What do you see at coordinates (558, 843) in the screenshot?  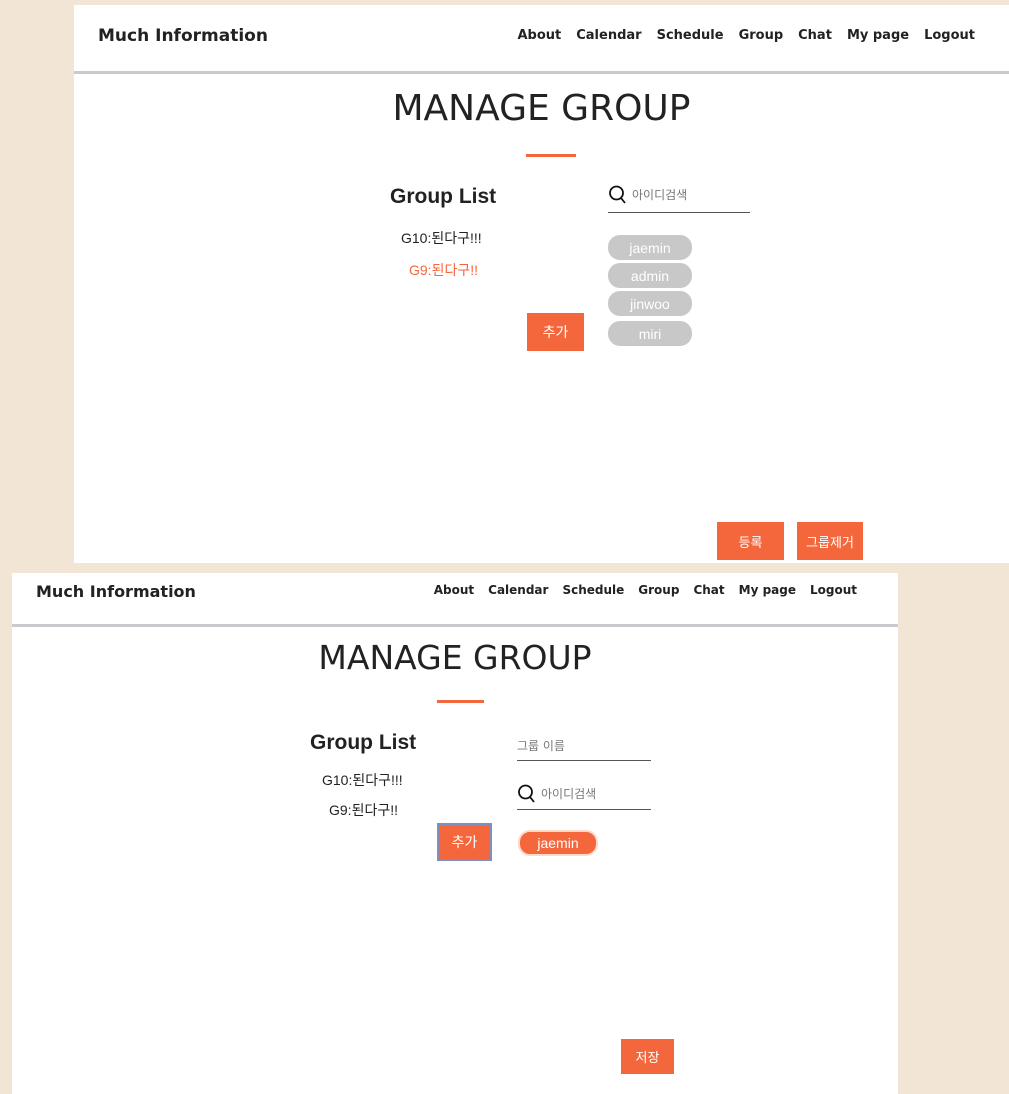 I see `selected-user-chip-jaemin: jaemin` at bounding box center [558, 843].